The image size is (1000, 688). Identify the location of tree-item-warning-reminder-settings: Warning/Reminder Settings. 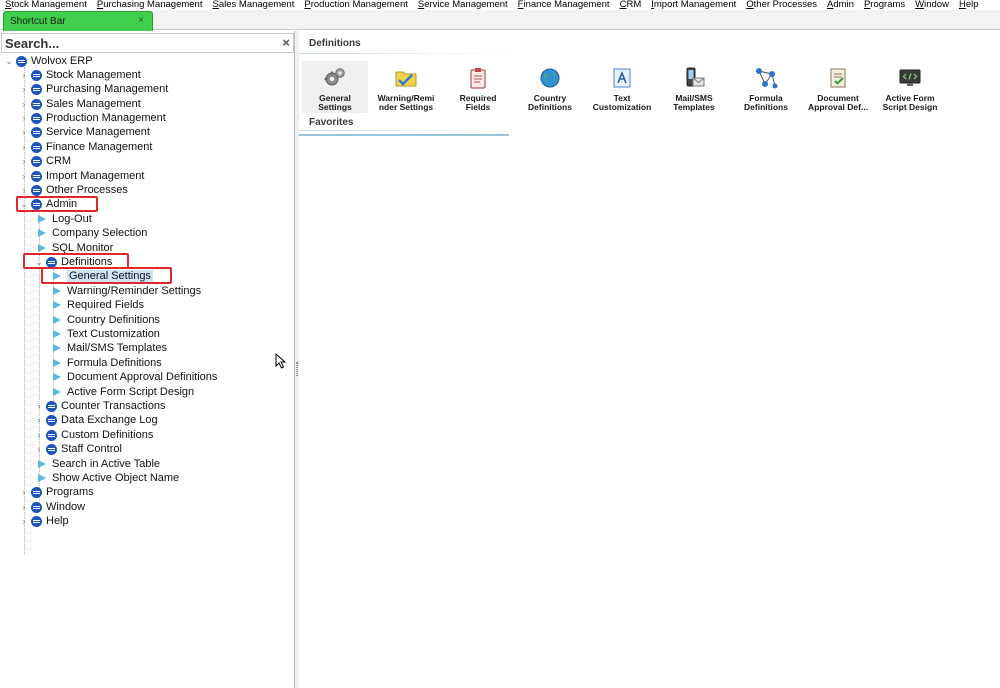
(126, 291).